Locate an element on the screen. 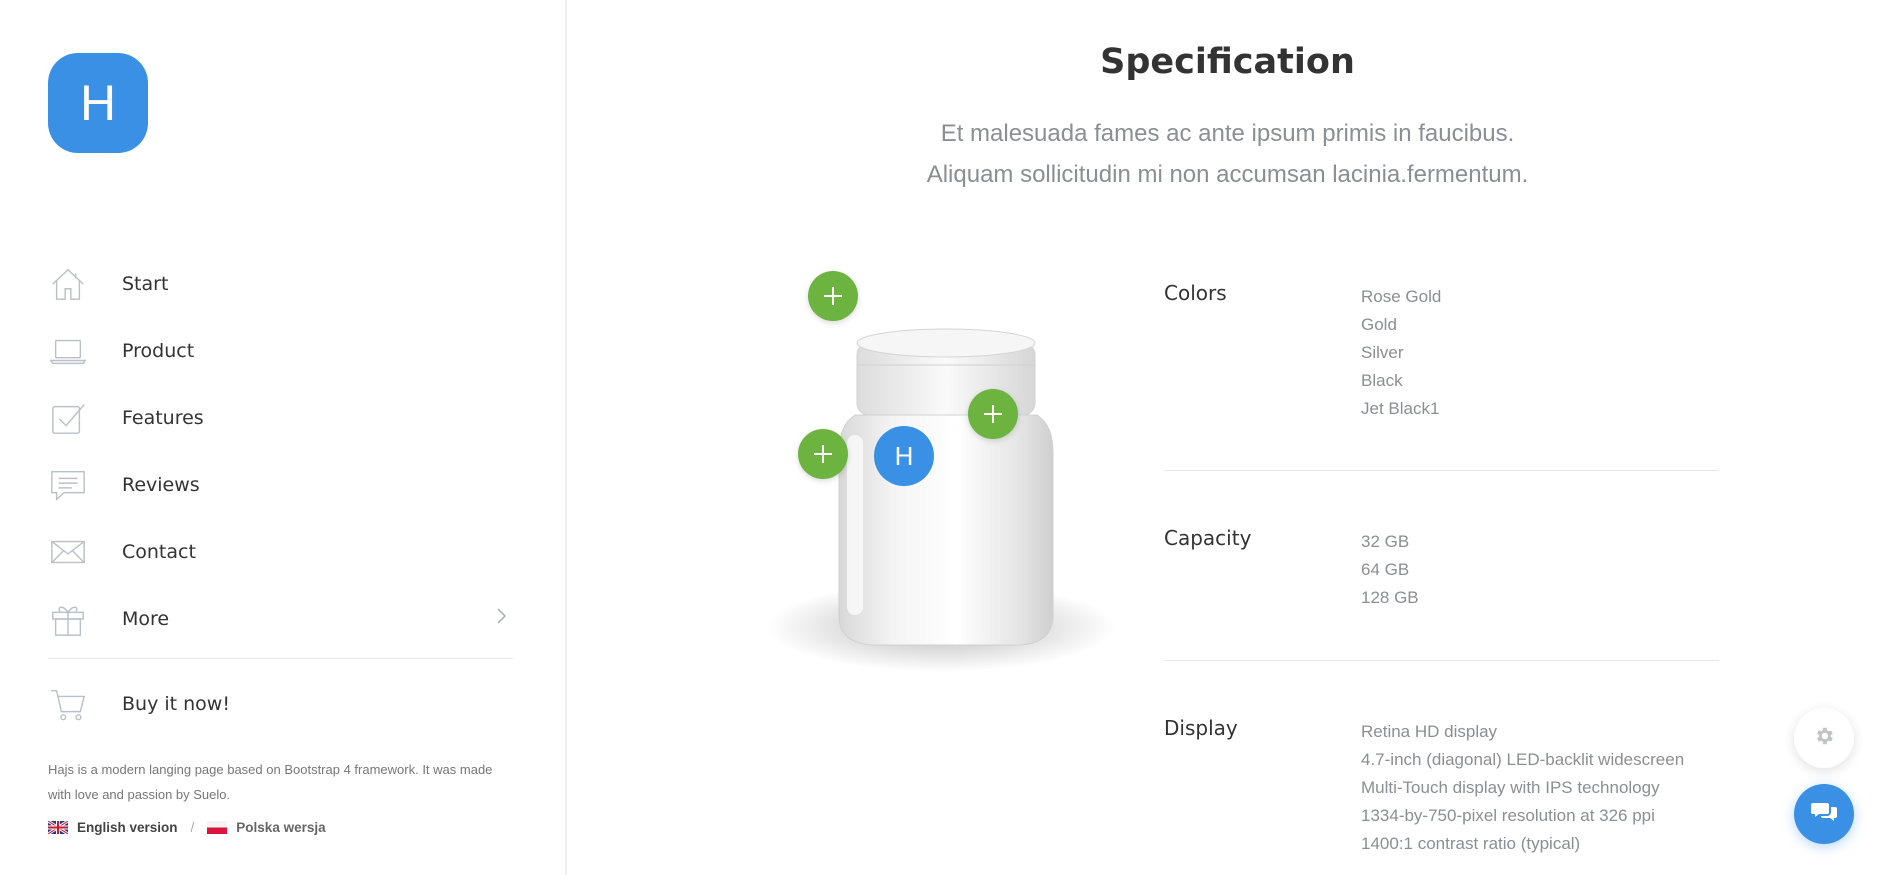  spec-values: 32 GB 64 GB 128 GB is located at coordinates (1390, 570).